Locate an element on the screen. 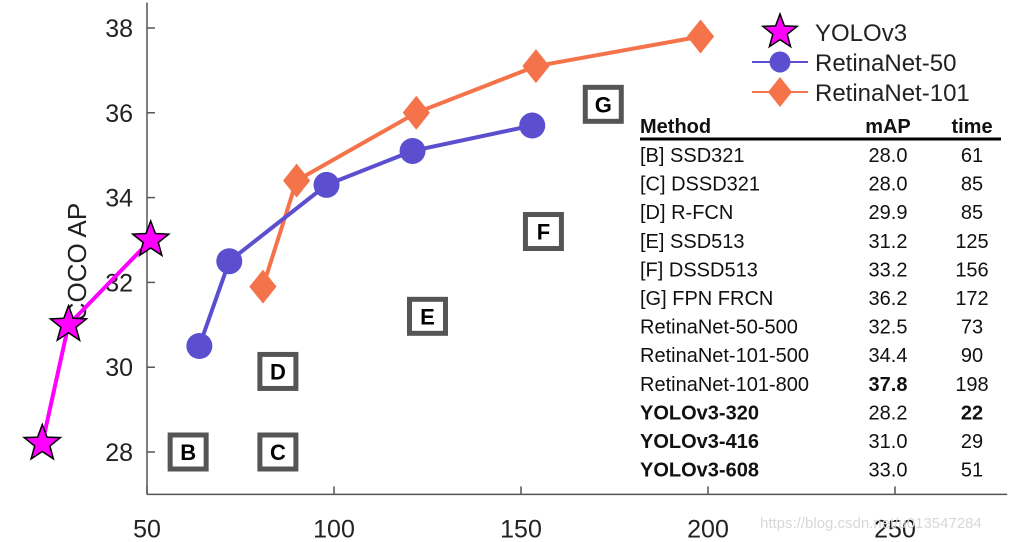 The width and height of the screenshot is (1011, 542). table-header: time is located at coordinates (971, 127).